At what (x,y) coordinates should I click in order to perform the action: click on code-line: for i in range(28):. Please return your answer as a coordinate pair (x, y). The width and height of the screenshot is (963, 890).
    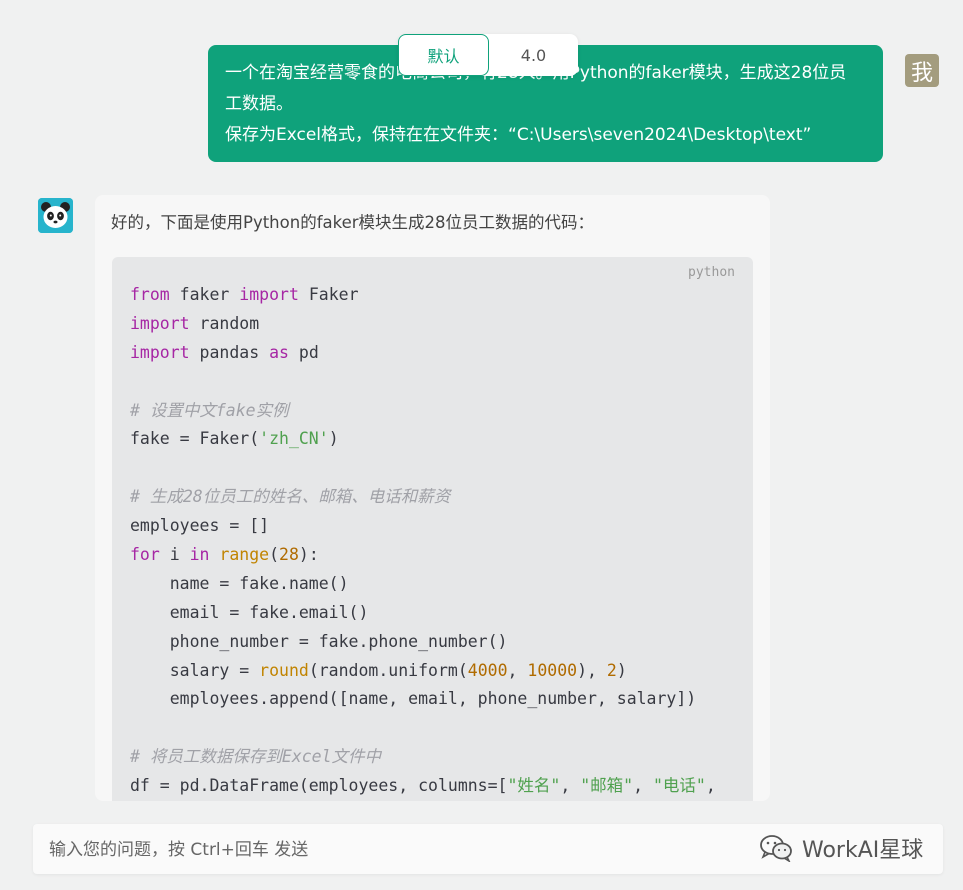
    Looking at the image, I should click on (224, 555).